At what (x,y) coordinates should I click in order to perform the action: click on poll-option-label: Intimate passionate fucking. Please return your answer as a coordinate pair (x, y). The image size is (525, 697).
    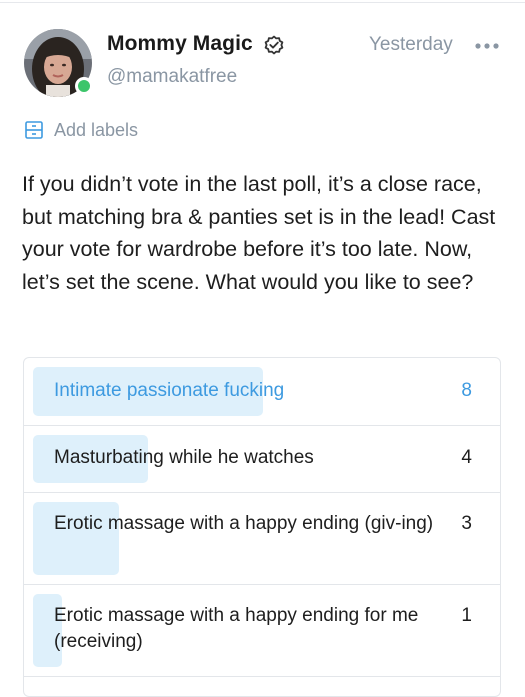
    Looking at the image, I should click on (169, 390).